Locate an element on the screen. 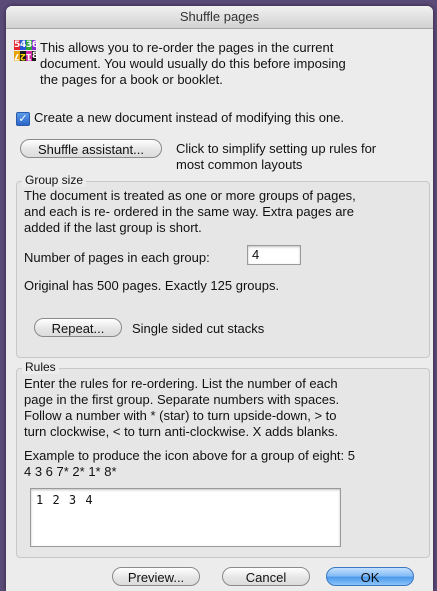 This screenshot has width=437, height=591. shuffle-assistant-hint: Click to simplify setting up rules for is located at coordinates (276, 148).